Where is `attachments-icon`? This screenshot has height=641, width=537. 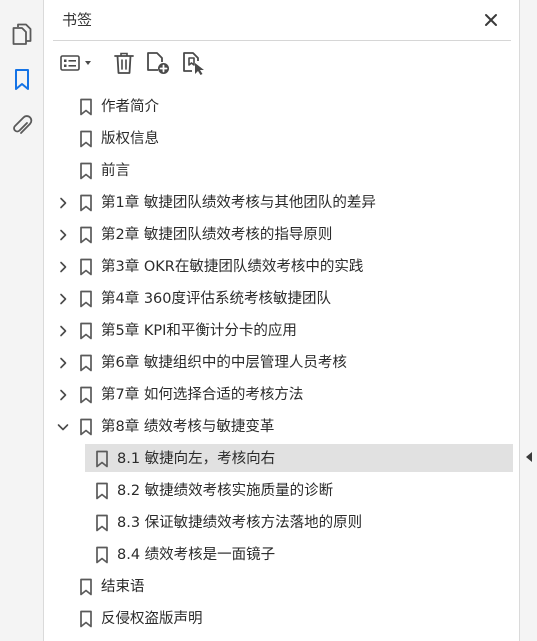 attachments-icon is located at coordinates (23, 124).